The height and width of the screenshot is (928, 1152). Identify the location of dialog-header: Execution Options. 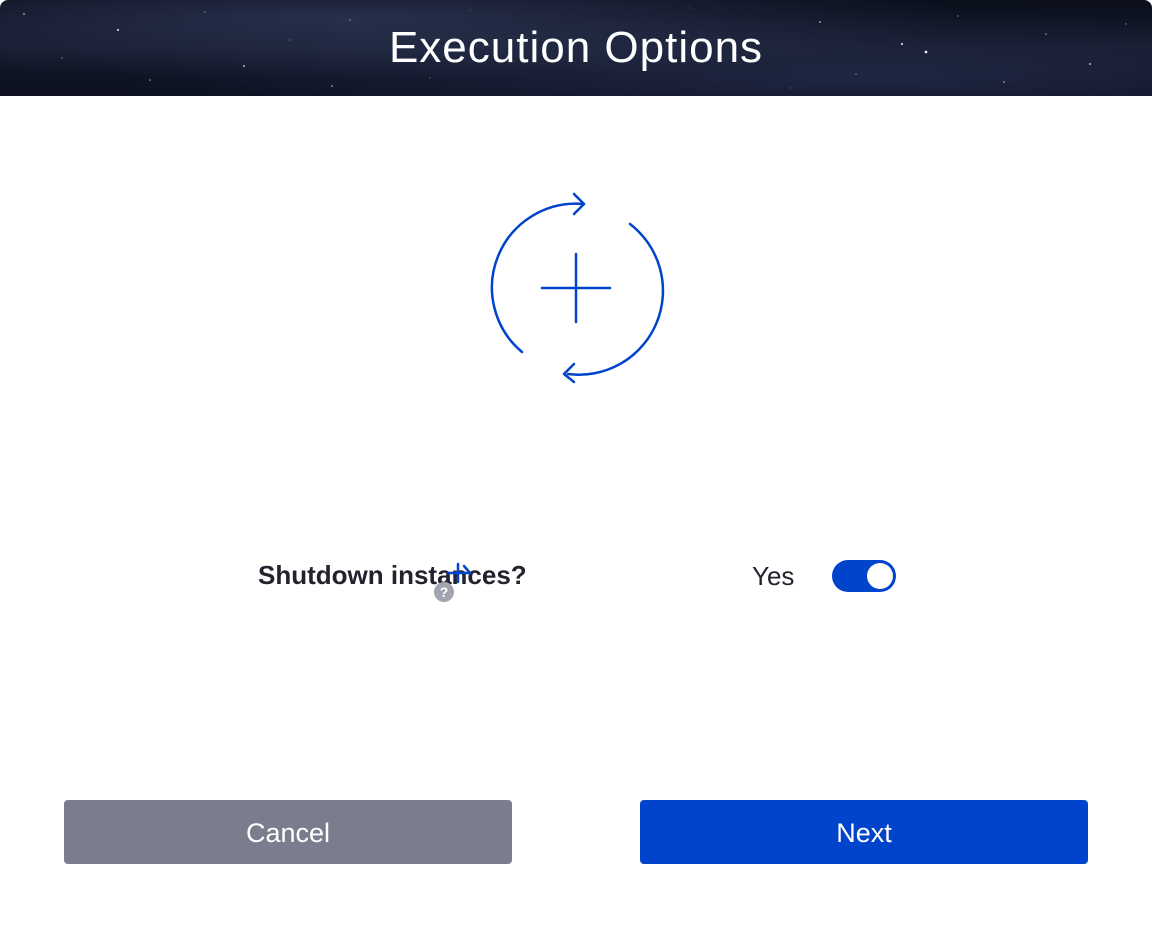
(576, 48).